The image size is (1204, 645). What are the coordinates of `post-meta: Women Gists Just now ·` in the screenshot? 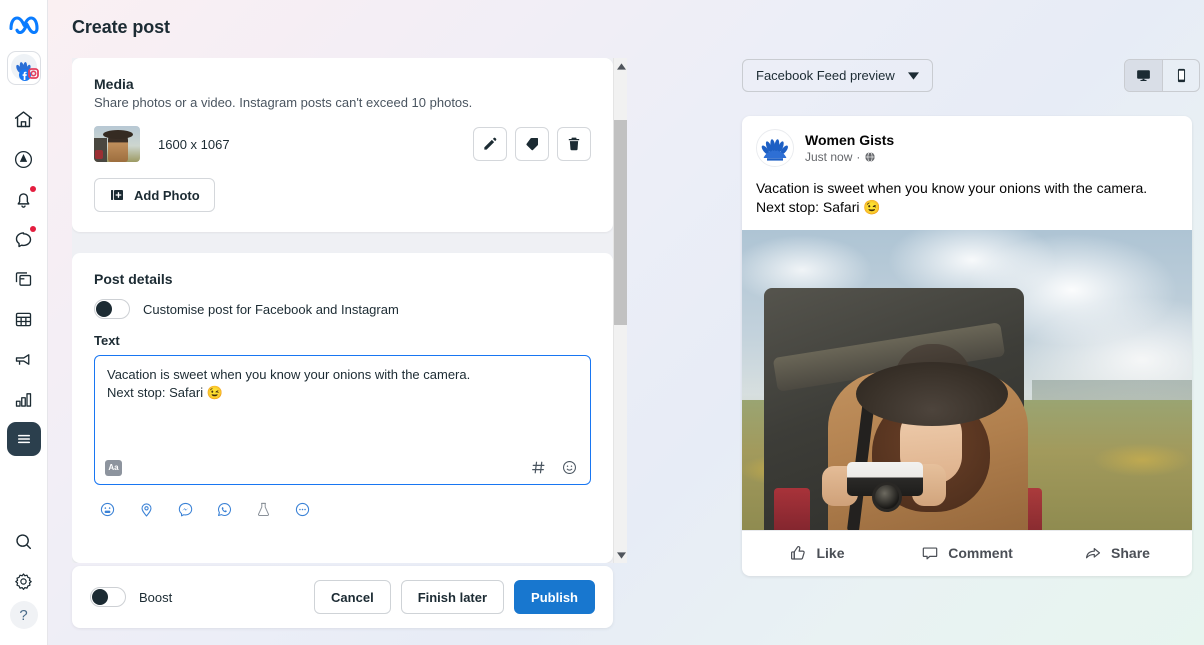 It's located at (849, 148).